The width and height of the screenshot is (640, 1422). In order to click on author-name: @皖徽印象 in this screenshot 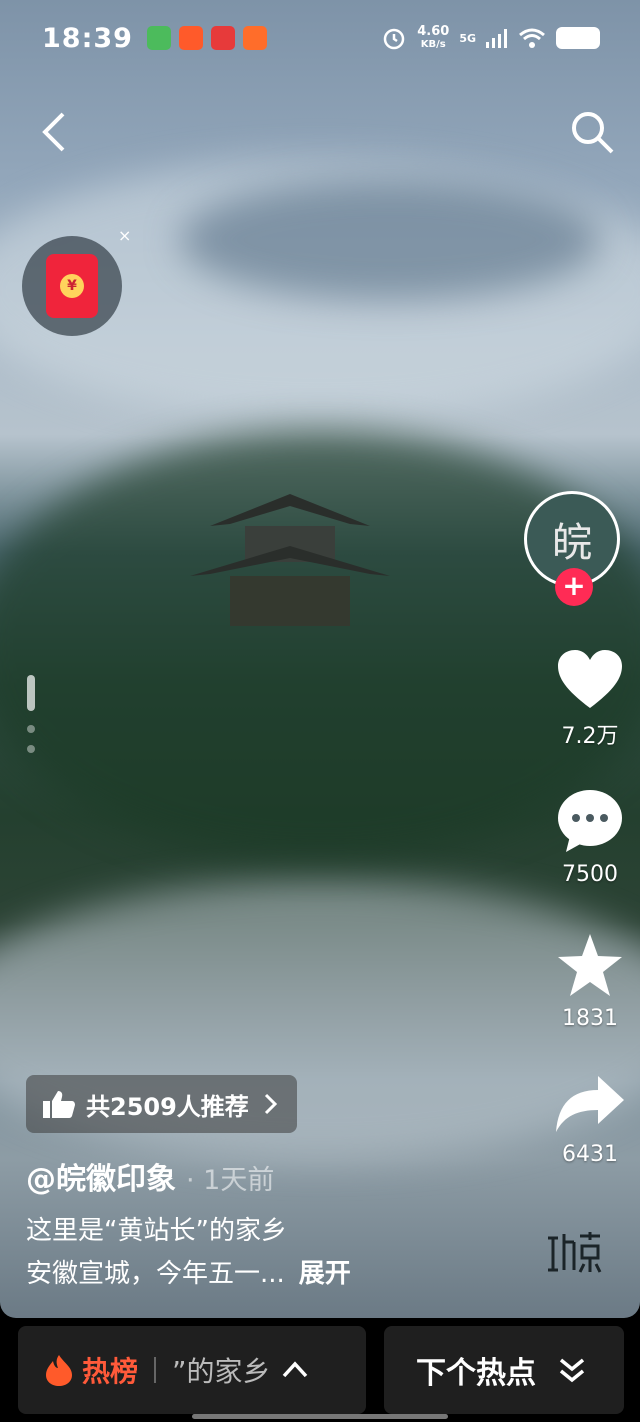, I will do `click(101, 1179)`.